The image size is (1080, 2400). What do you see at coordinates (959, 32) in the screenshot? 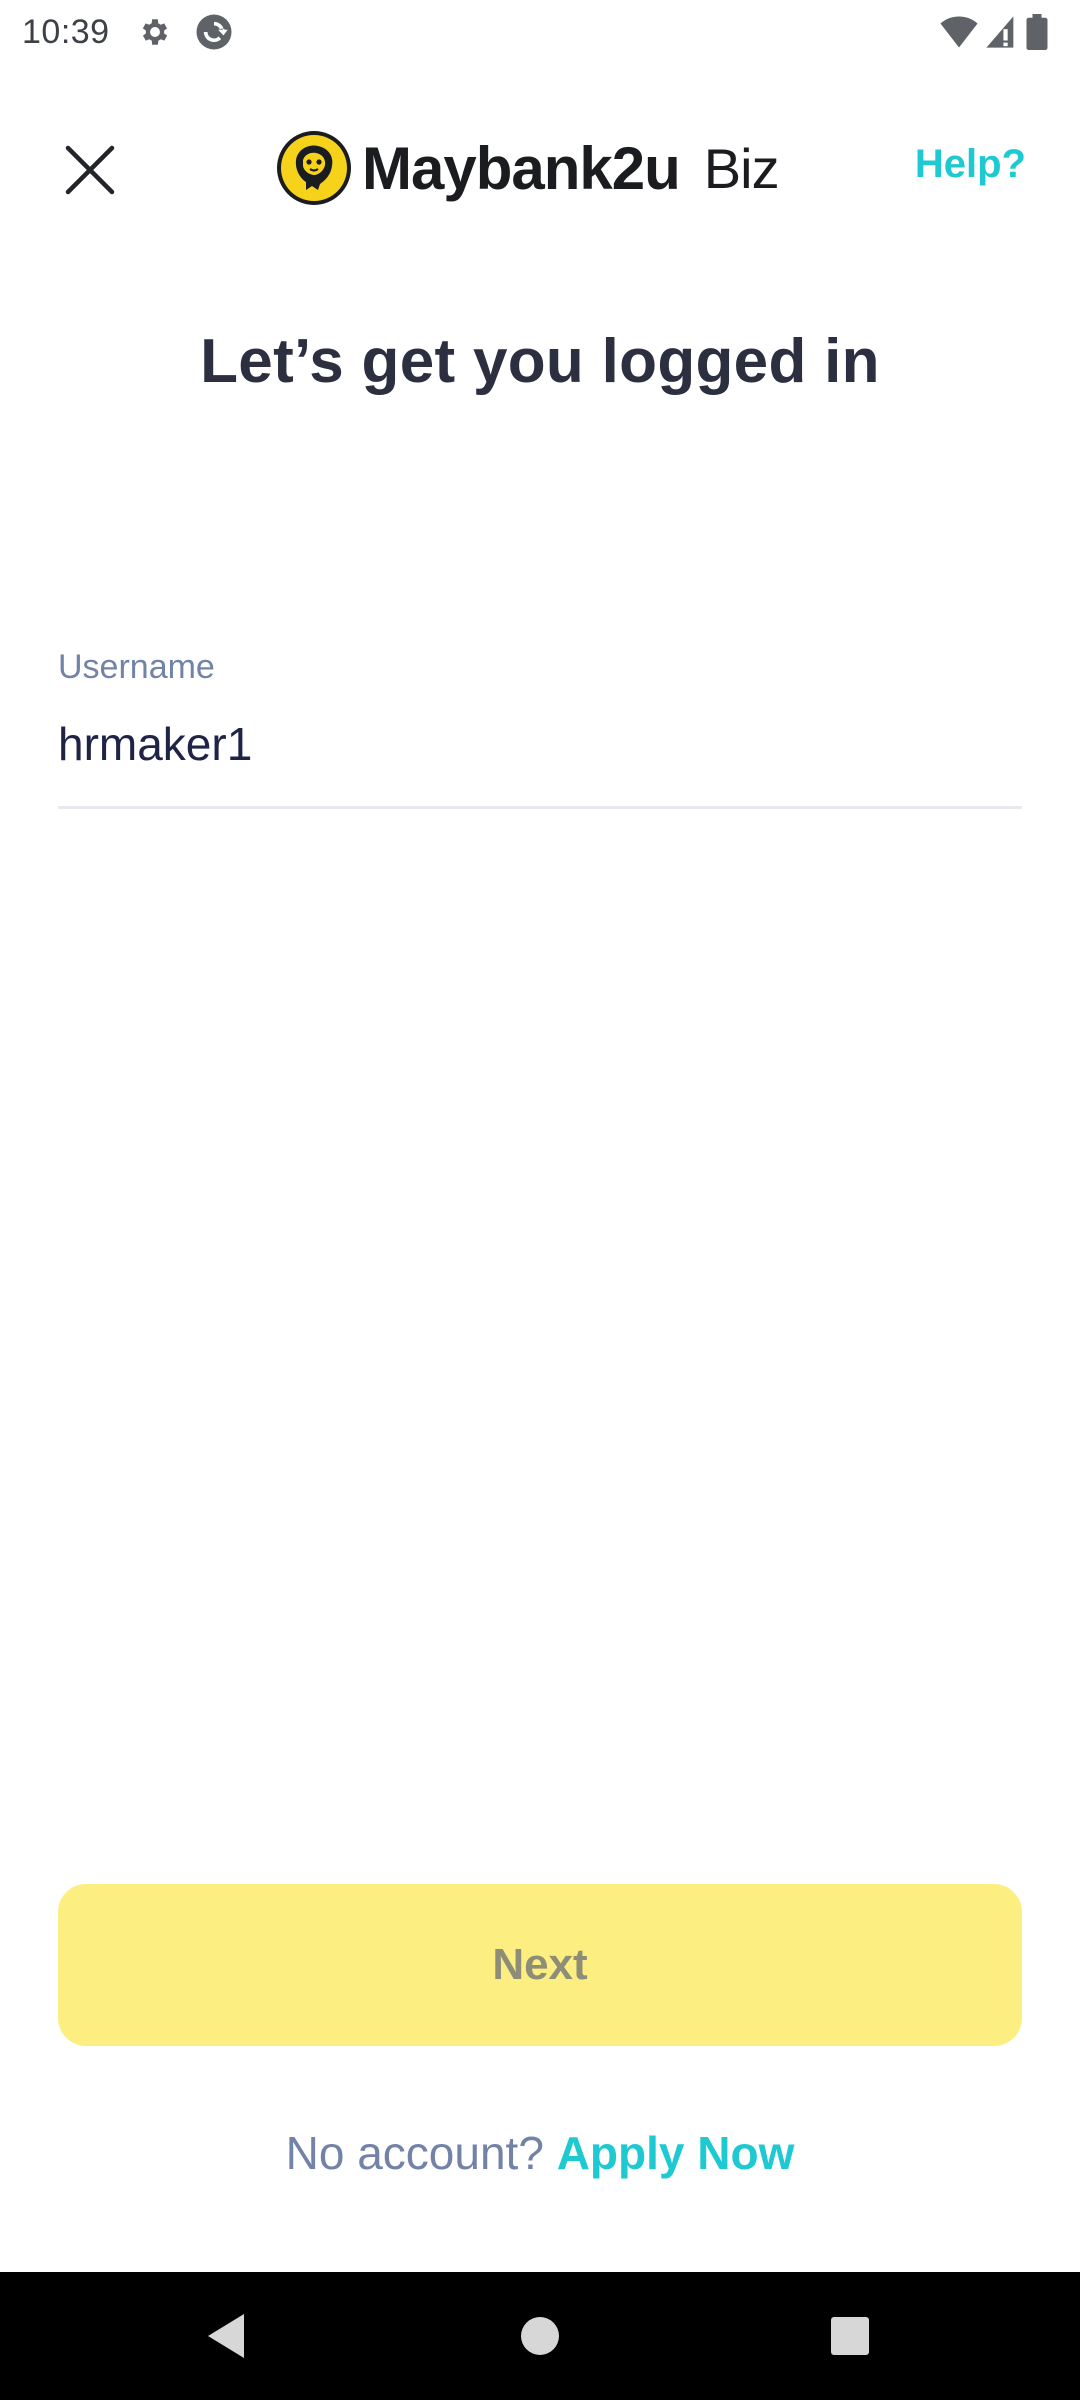
I see `wifi-icon` at bounding box center [959, 32].